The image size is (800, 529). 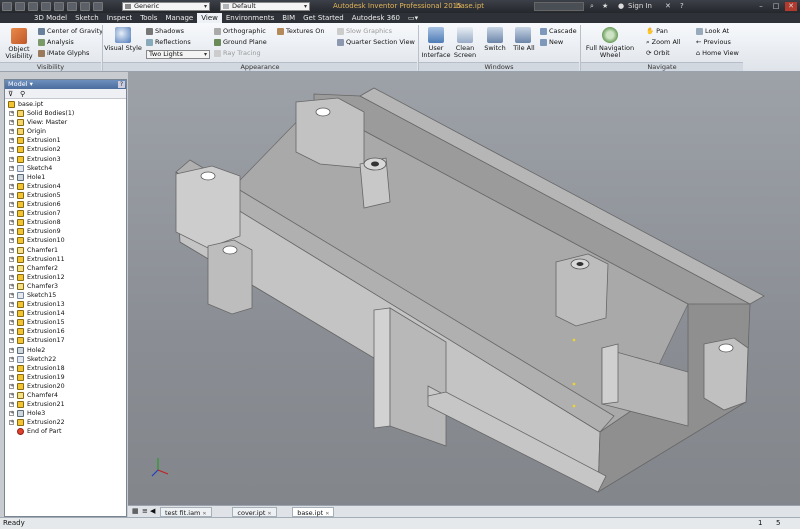 What do you see at coordinates (85, 6) in the screenshot?
I see `home-icon` at bounding box center [85, 6].